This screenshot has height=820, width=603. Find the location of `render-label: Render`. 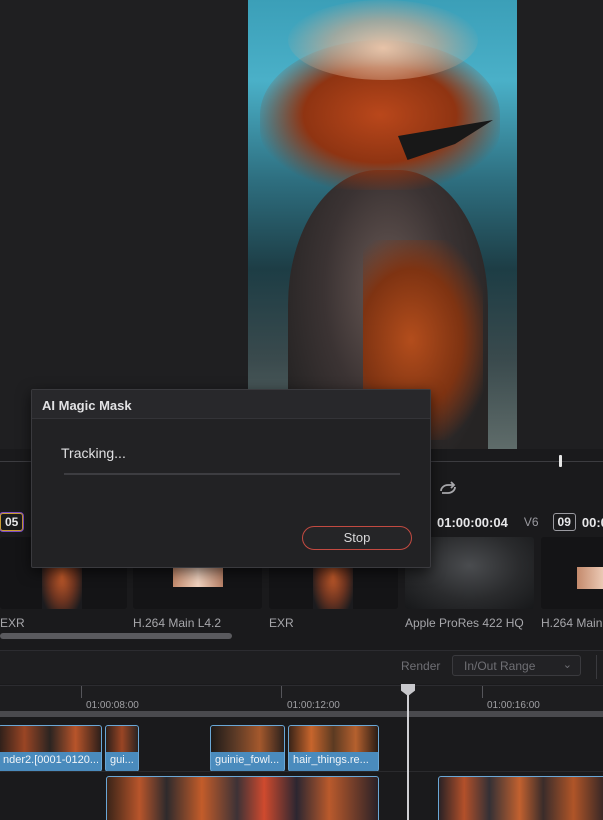

render-label: Render is located at coordinates (421, 666).